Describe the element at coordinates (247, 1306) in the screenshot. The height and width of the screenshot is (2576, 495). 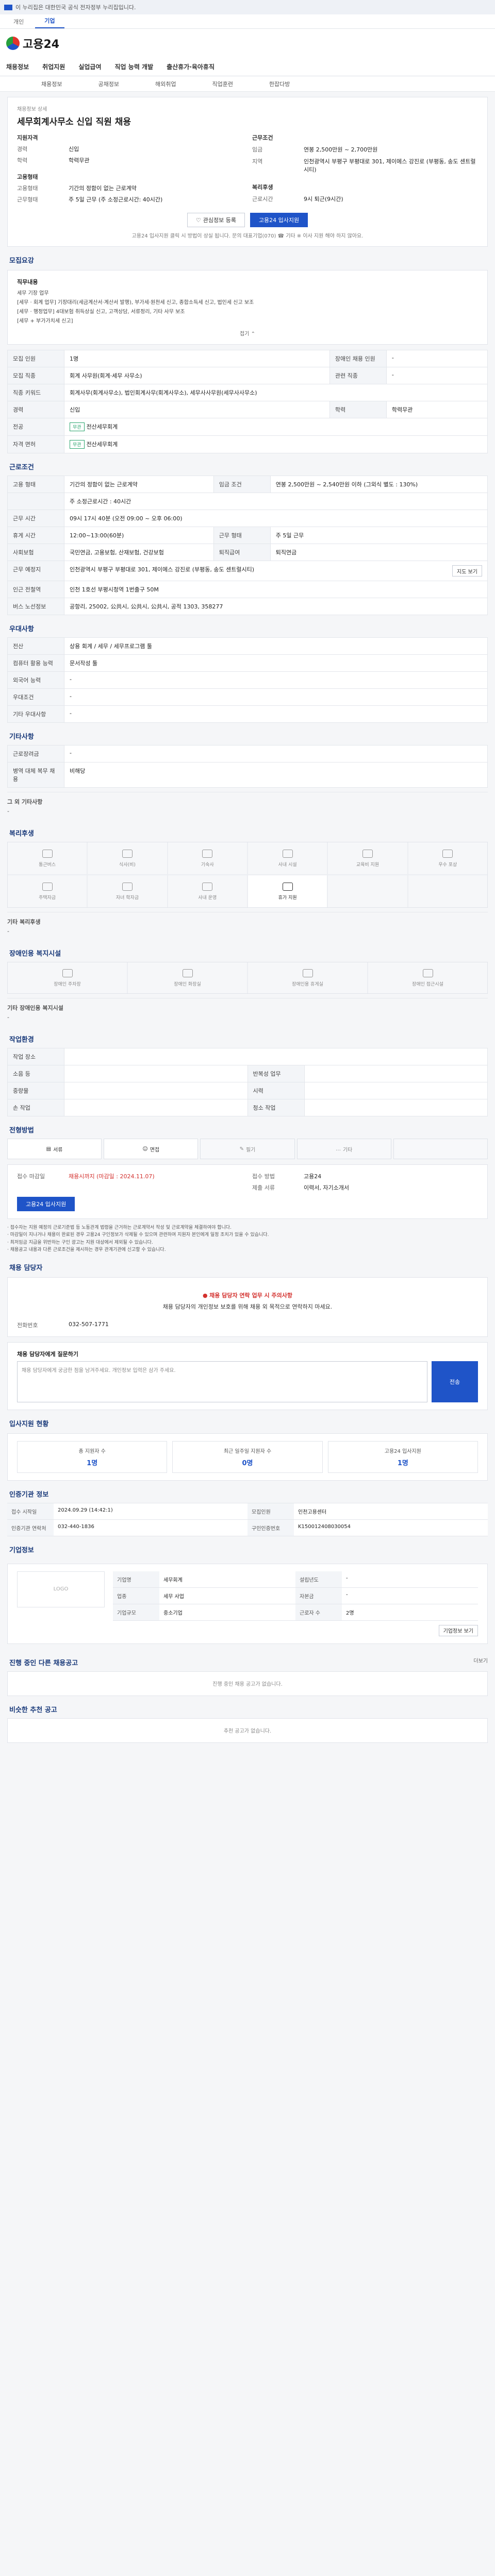
I see `alert-text: 채용 담당자의 개인정보 보호를 위해 채용 외 목적으로 연락하지 마세요.` at that location.